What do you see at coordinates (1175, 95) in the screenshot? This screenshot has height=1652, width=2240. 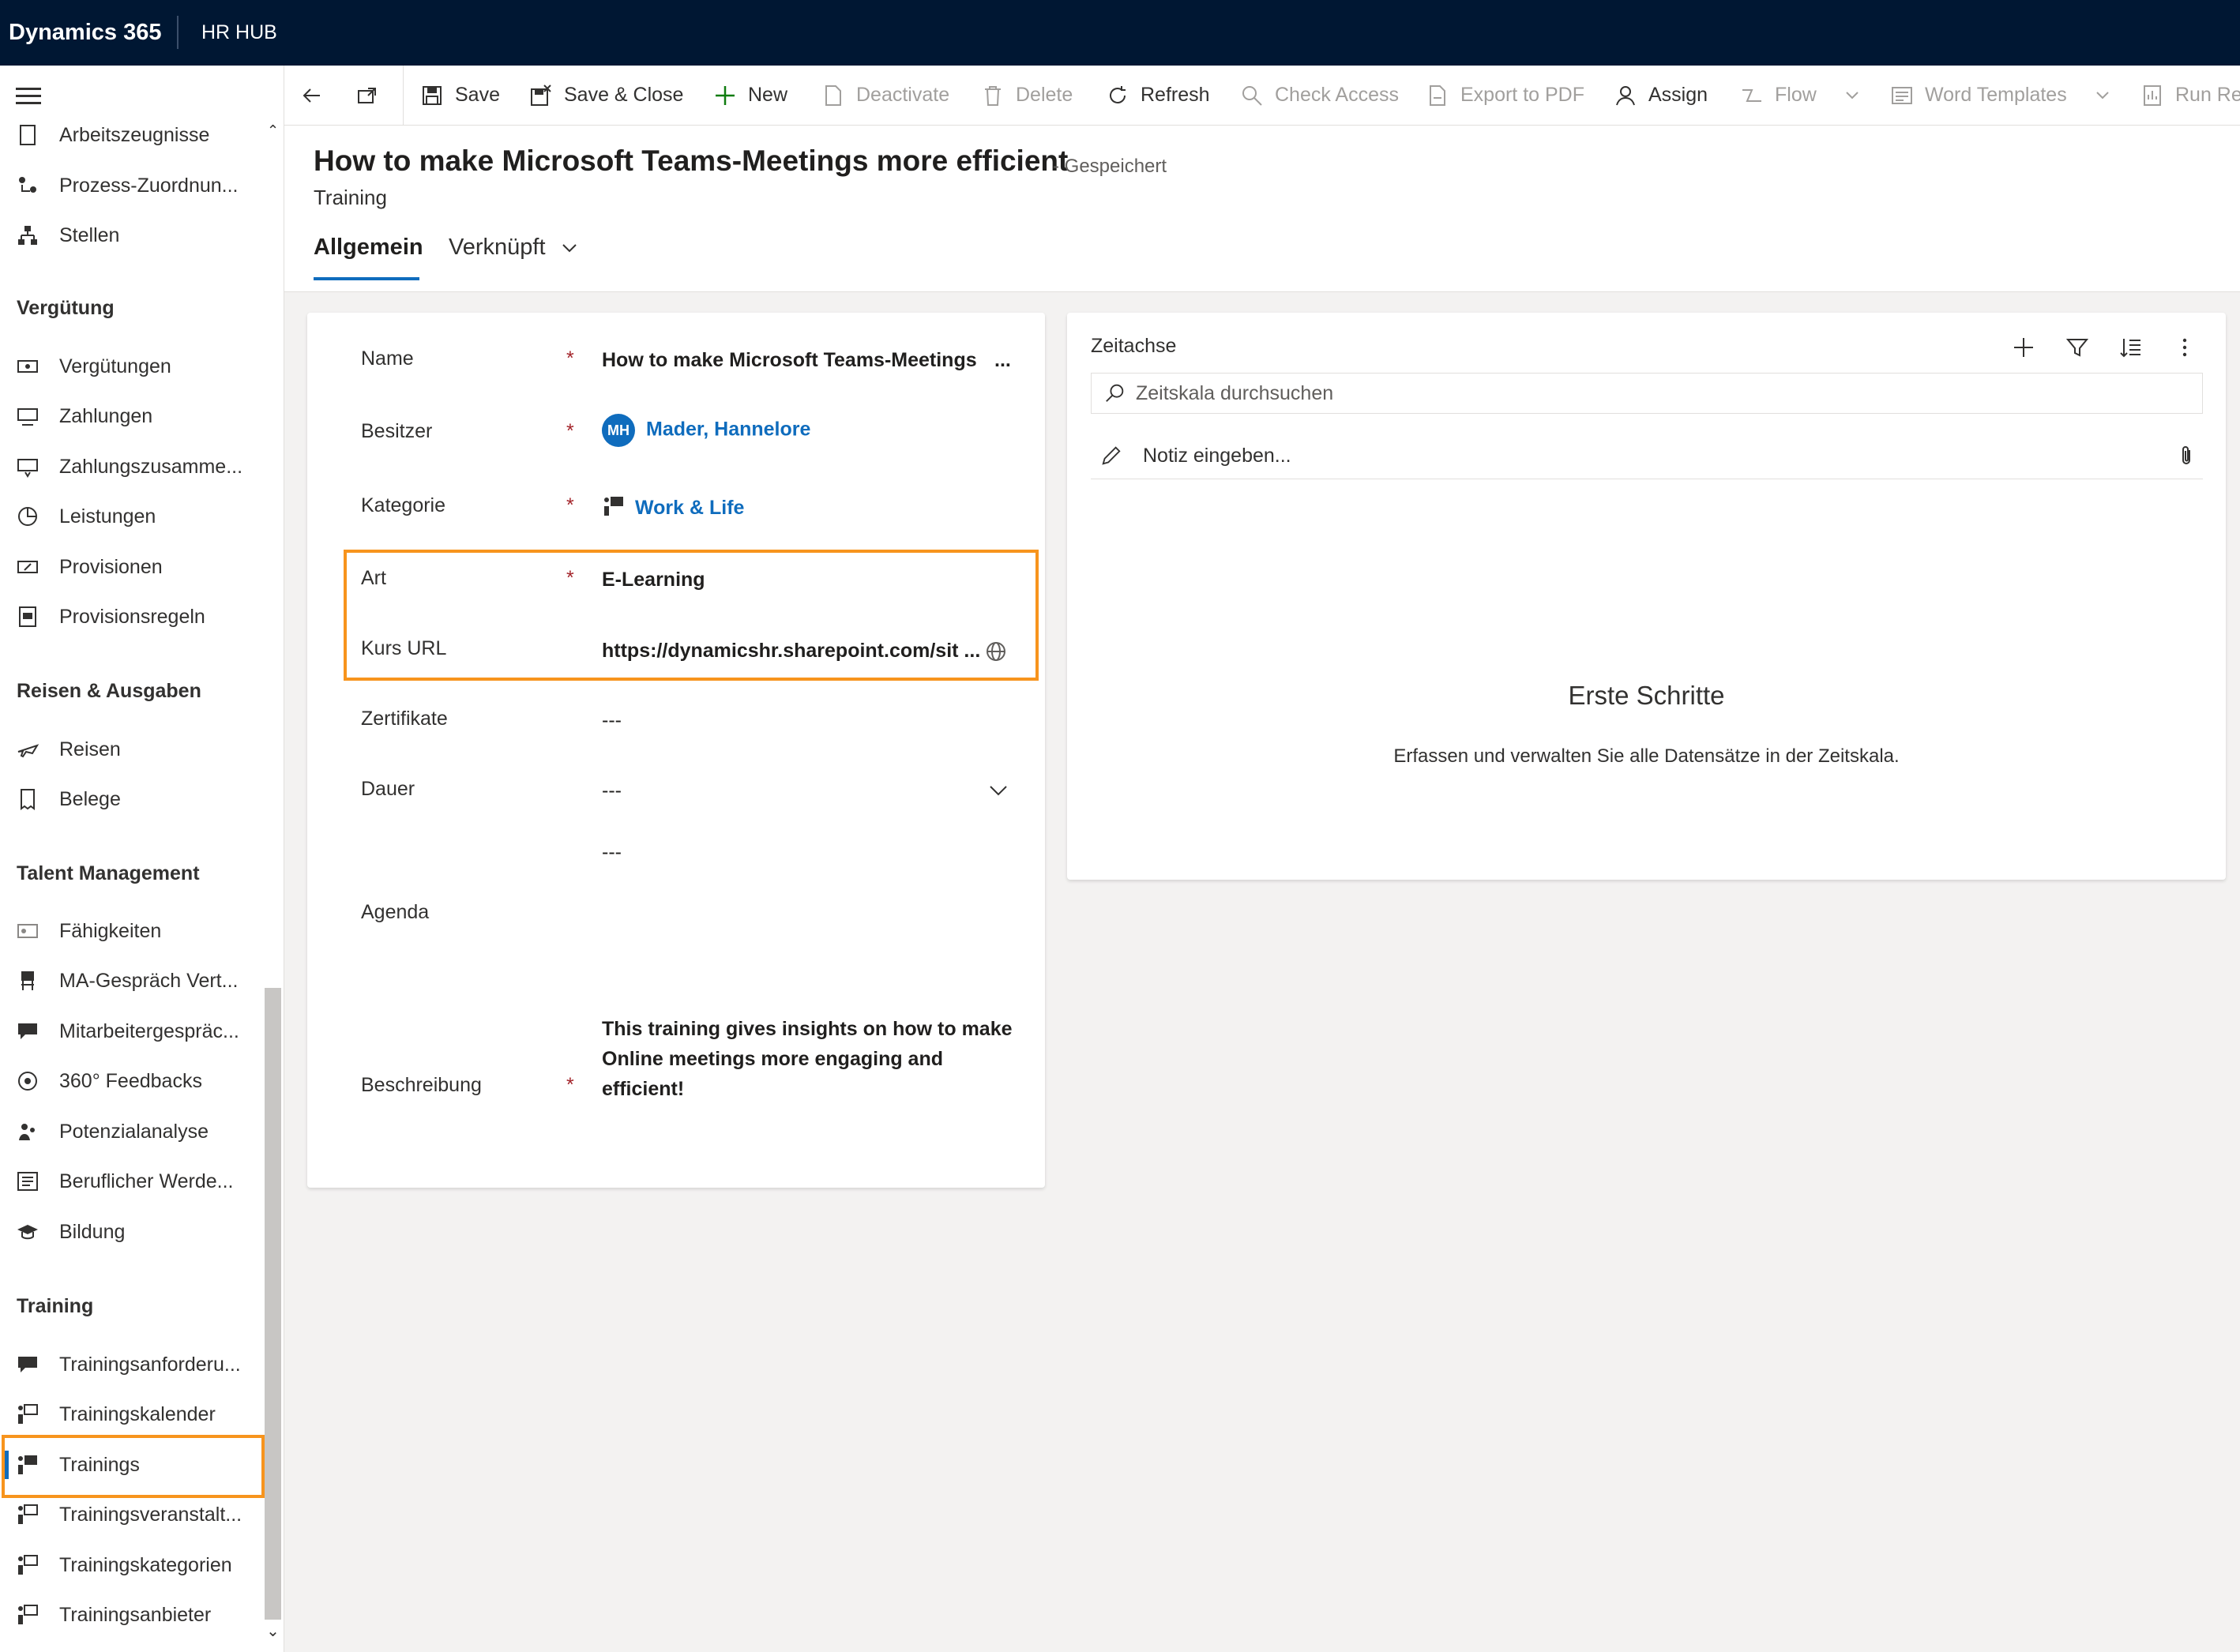 I see `refresh-label: Refresh` at bounding box center [1175, 95].